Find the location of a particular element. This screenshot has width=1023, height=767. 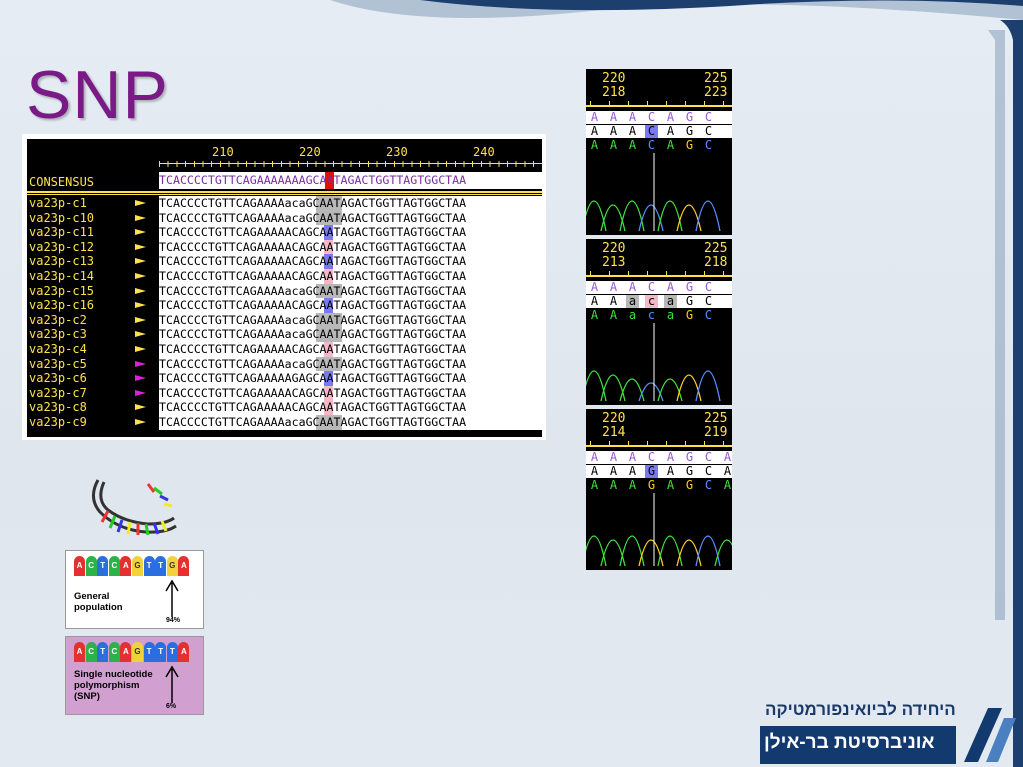

position-label: 225 is located at coordinates (716, 418).